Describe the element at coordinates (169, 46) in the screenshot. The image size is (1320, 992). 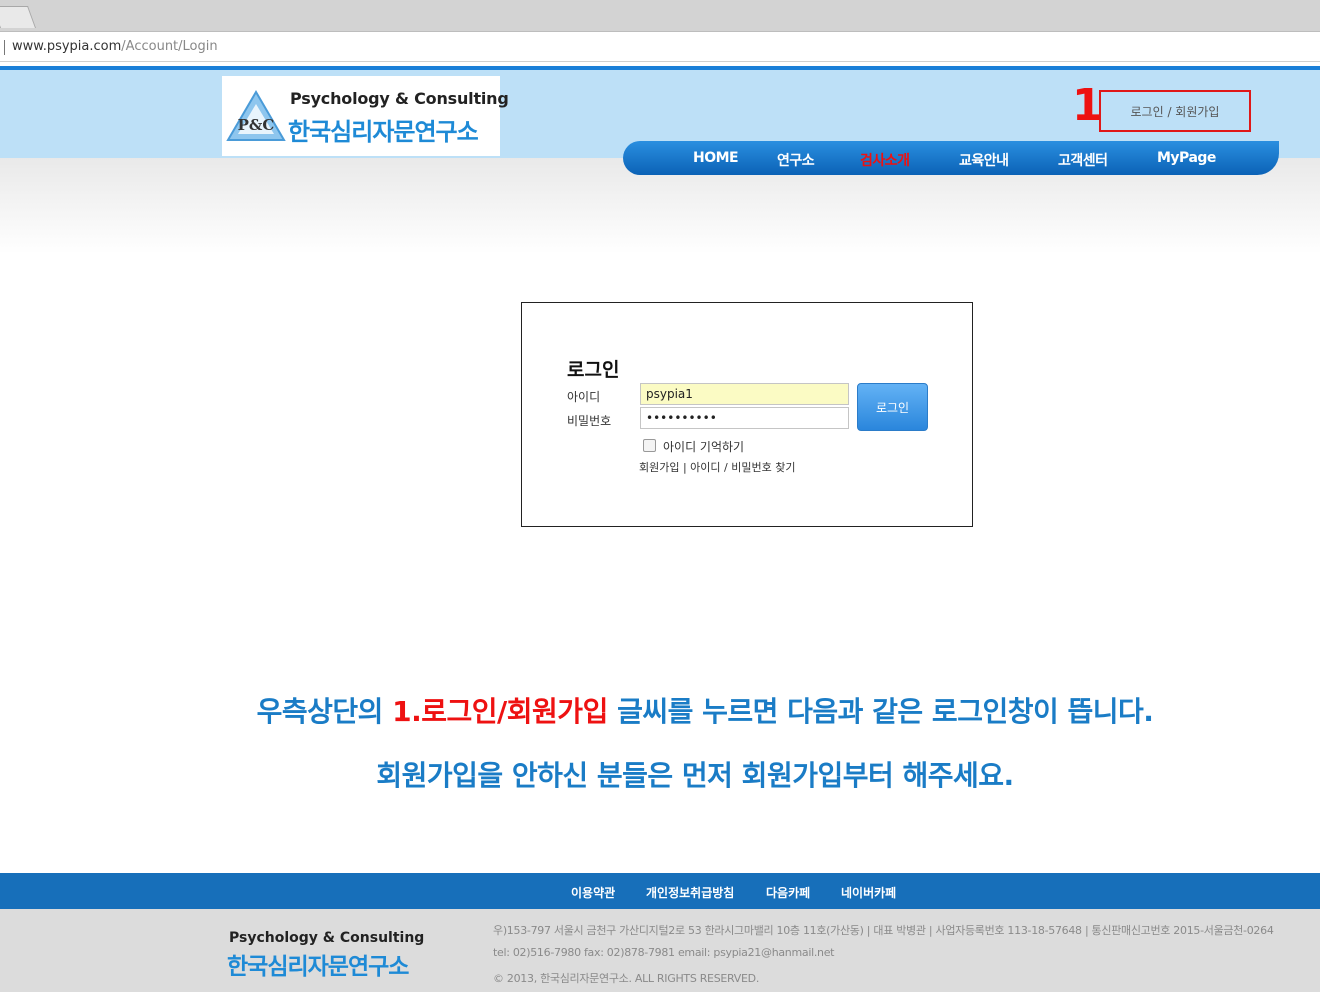
I see `url-path: /Account/Login` at that location.